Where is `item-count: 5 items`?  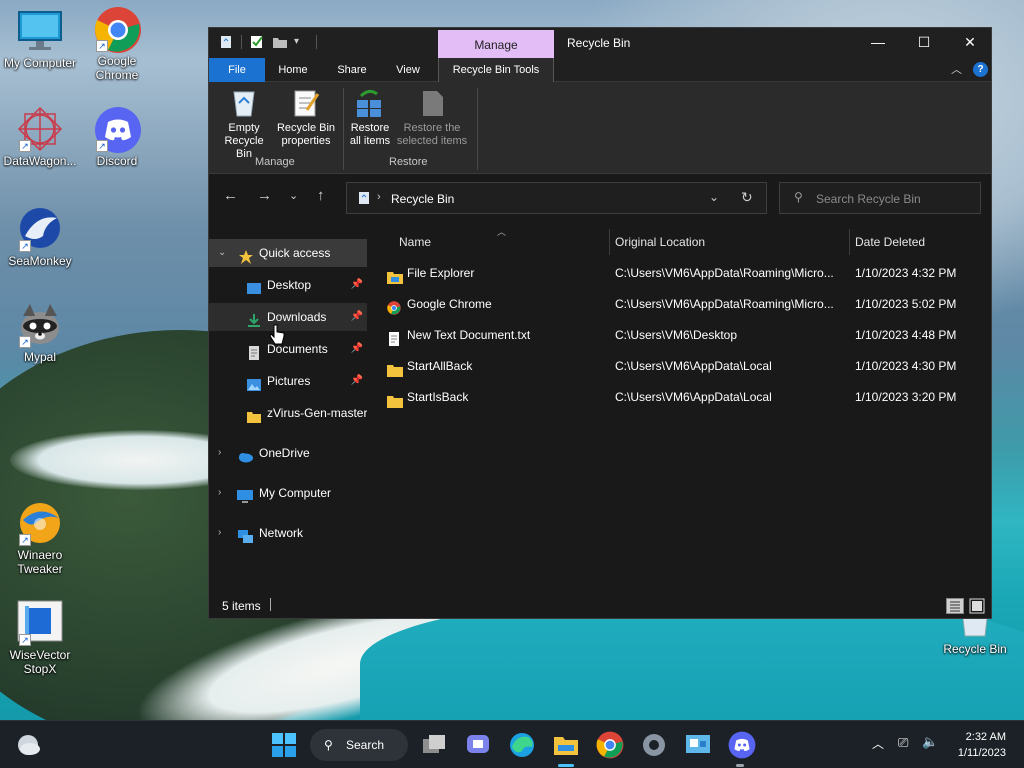 item-count: 5 items is located at coordinates (241, 606).